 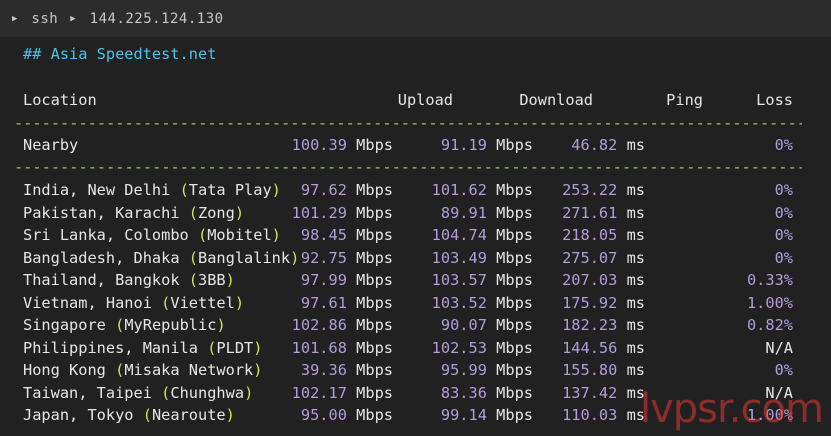 What do you see at coordinates (244, 257) in the screenshot?
I see `row-isp: Banglalink` at bounding box center [244, 257].